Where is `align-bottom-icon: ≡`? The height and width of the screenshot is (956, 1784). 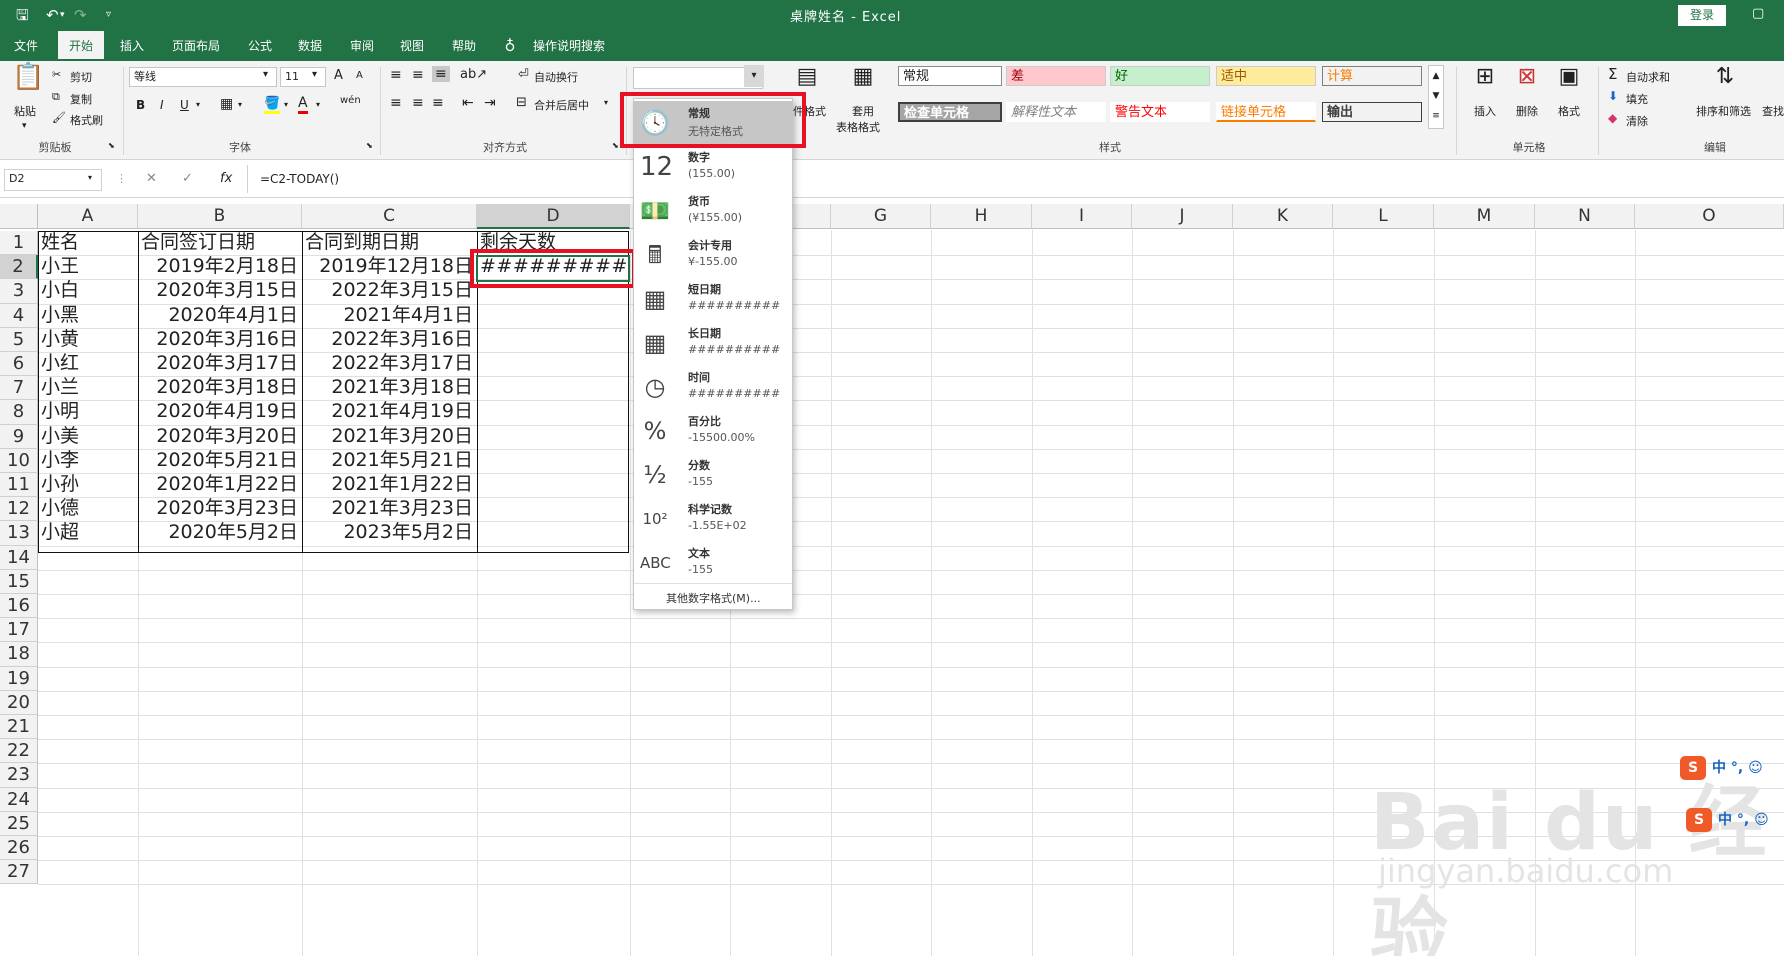
align-bottom-icon: ≡ is located at coordinates (441, 74).